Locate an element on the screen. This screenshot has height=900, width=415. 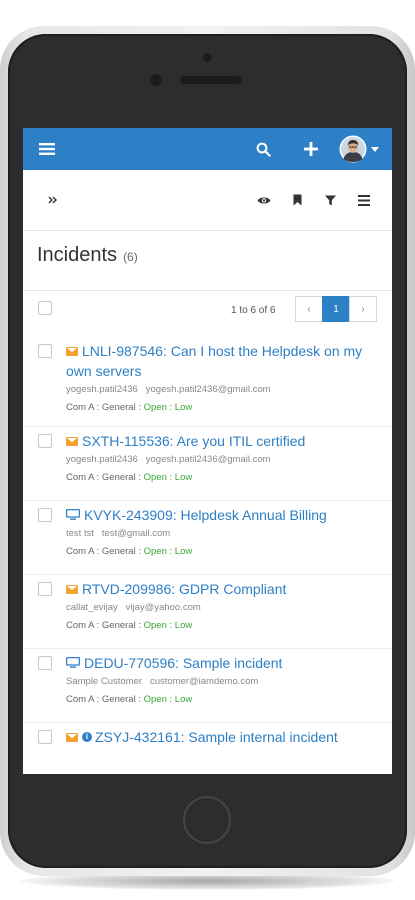
incident-title-link: RTVD-209986: GDPR Compliant is located at coordinates (221, 589).